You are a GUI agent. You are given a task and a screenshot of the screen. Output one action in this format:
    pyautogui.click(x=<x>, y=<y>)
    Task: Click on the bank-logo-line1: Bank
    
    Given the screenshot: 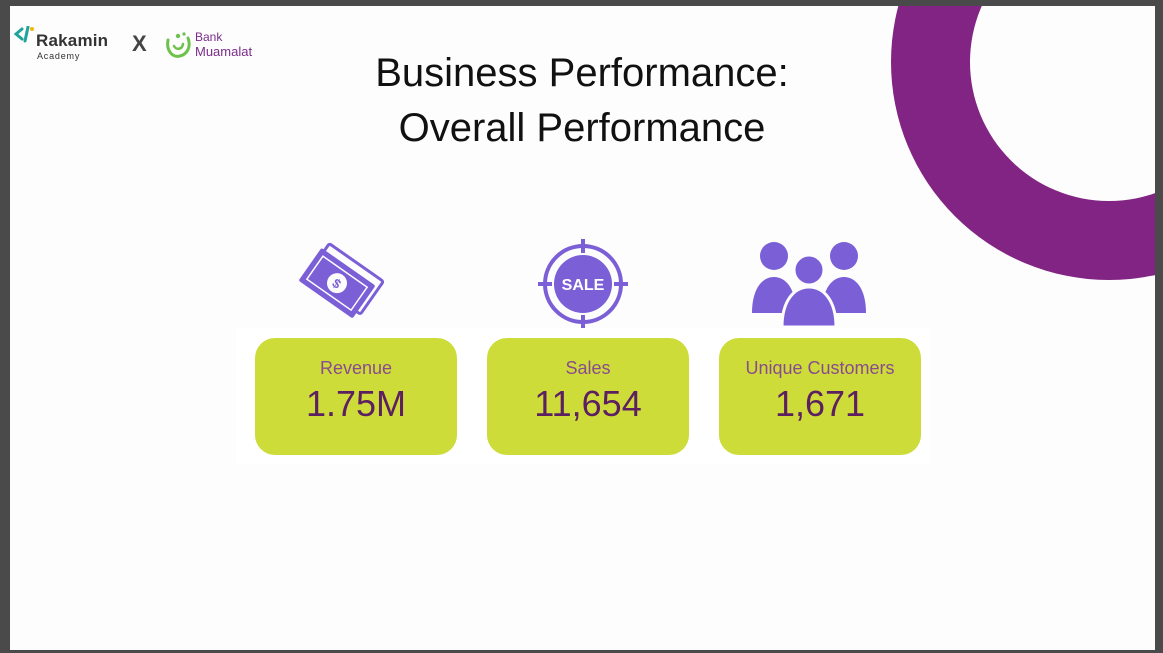 What is the action you would take?
    pyautogui.click(x=209, y=37)
    